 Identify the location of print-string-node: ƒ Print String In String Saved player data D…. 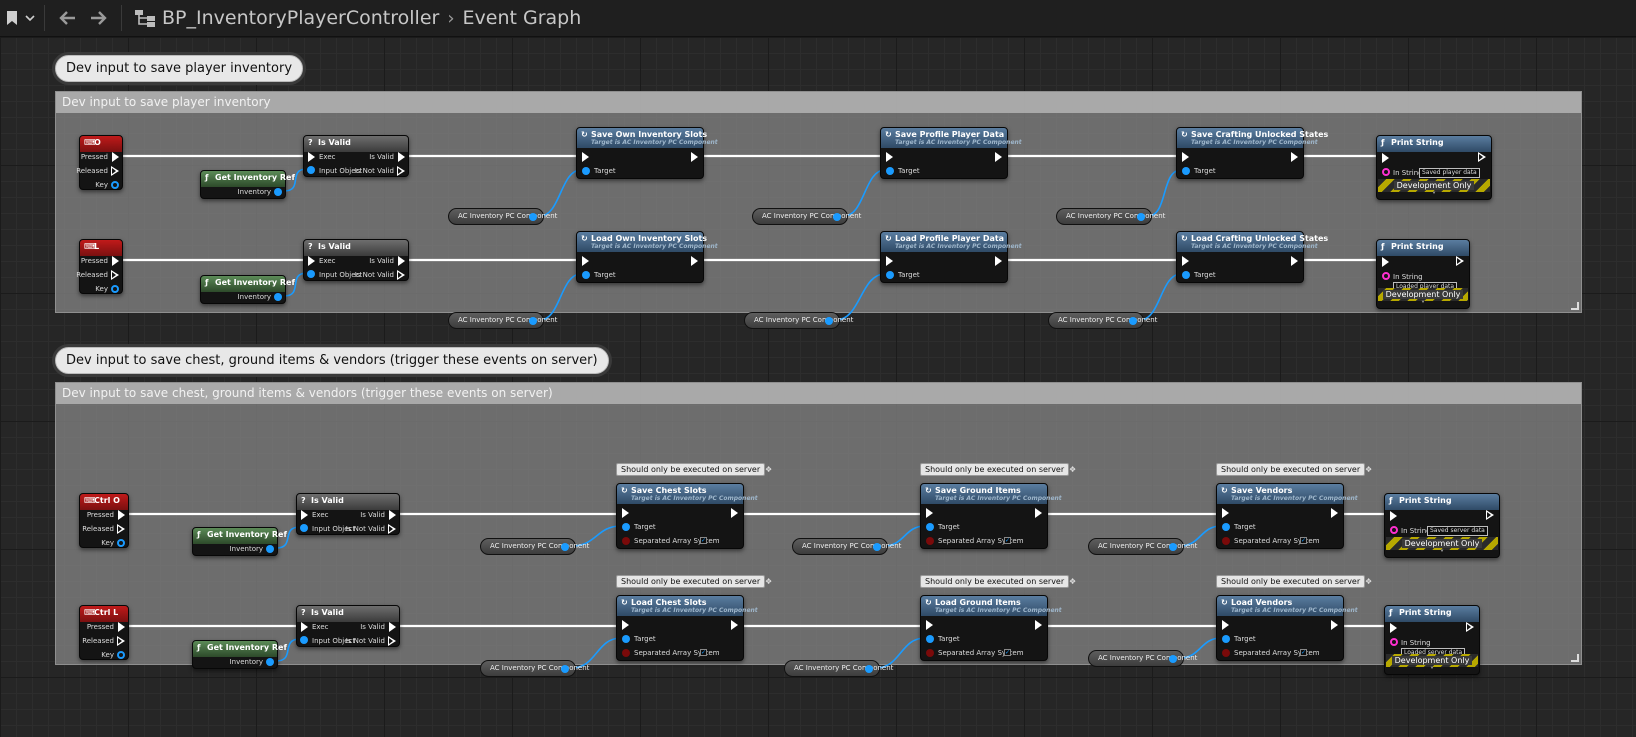
(1434, 167).